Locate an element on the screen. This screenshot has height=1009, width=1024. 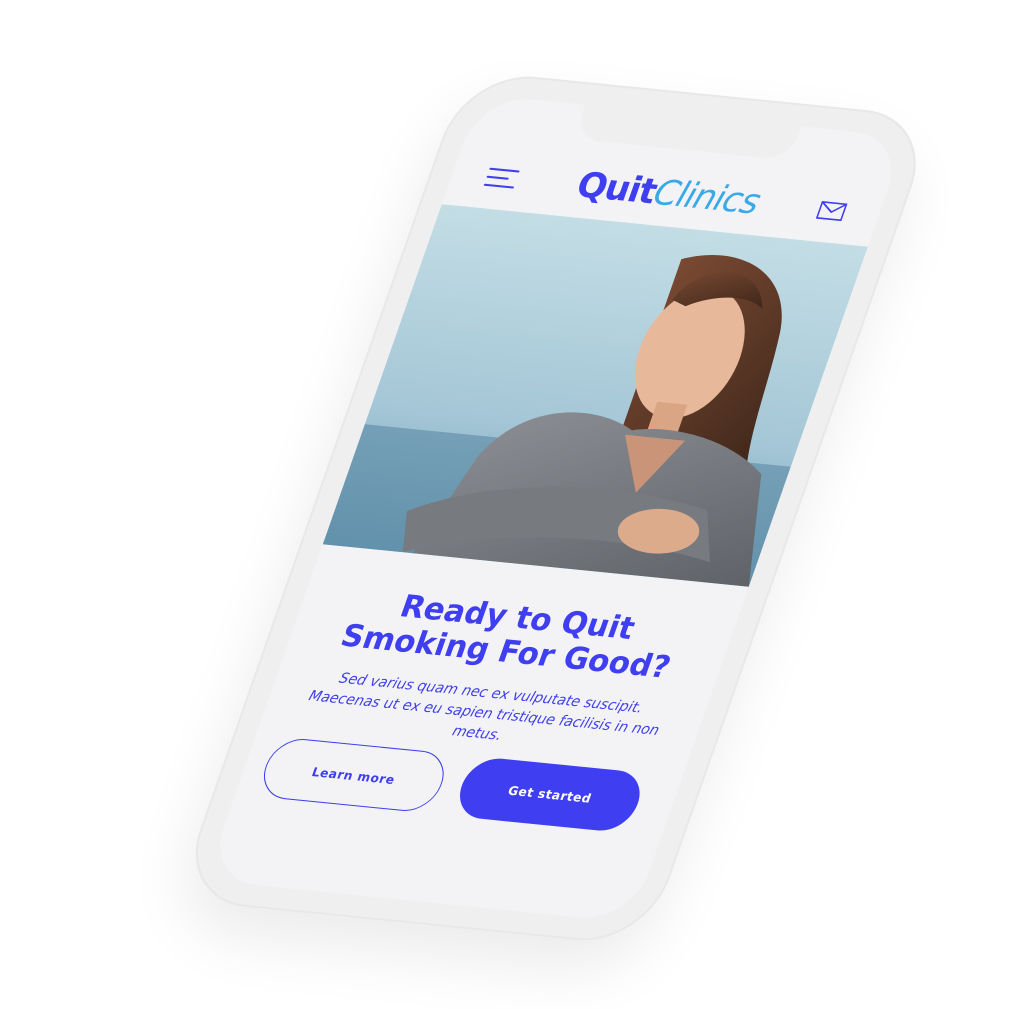
envelope-icon is located at coordinates (831, 211).